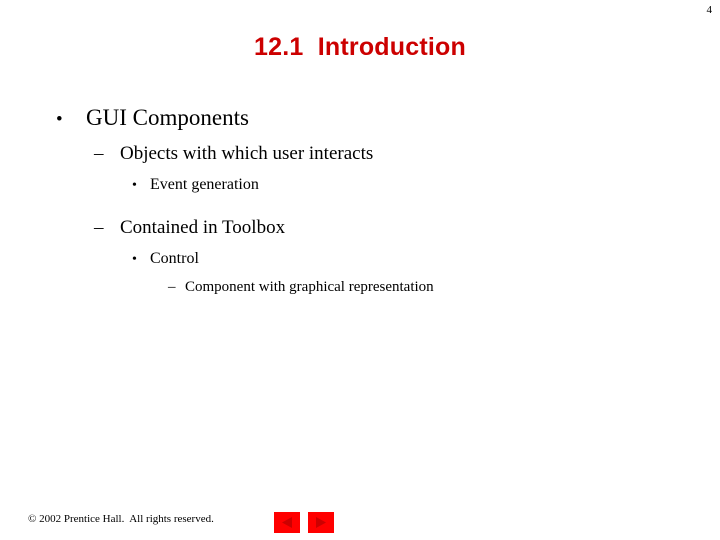 Image resolution: width=720 pixels, height=540 pixels. I want to click on bullet-text: Contained in Toolbox, so click(203, 227).